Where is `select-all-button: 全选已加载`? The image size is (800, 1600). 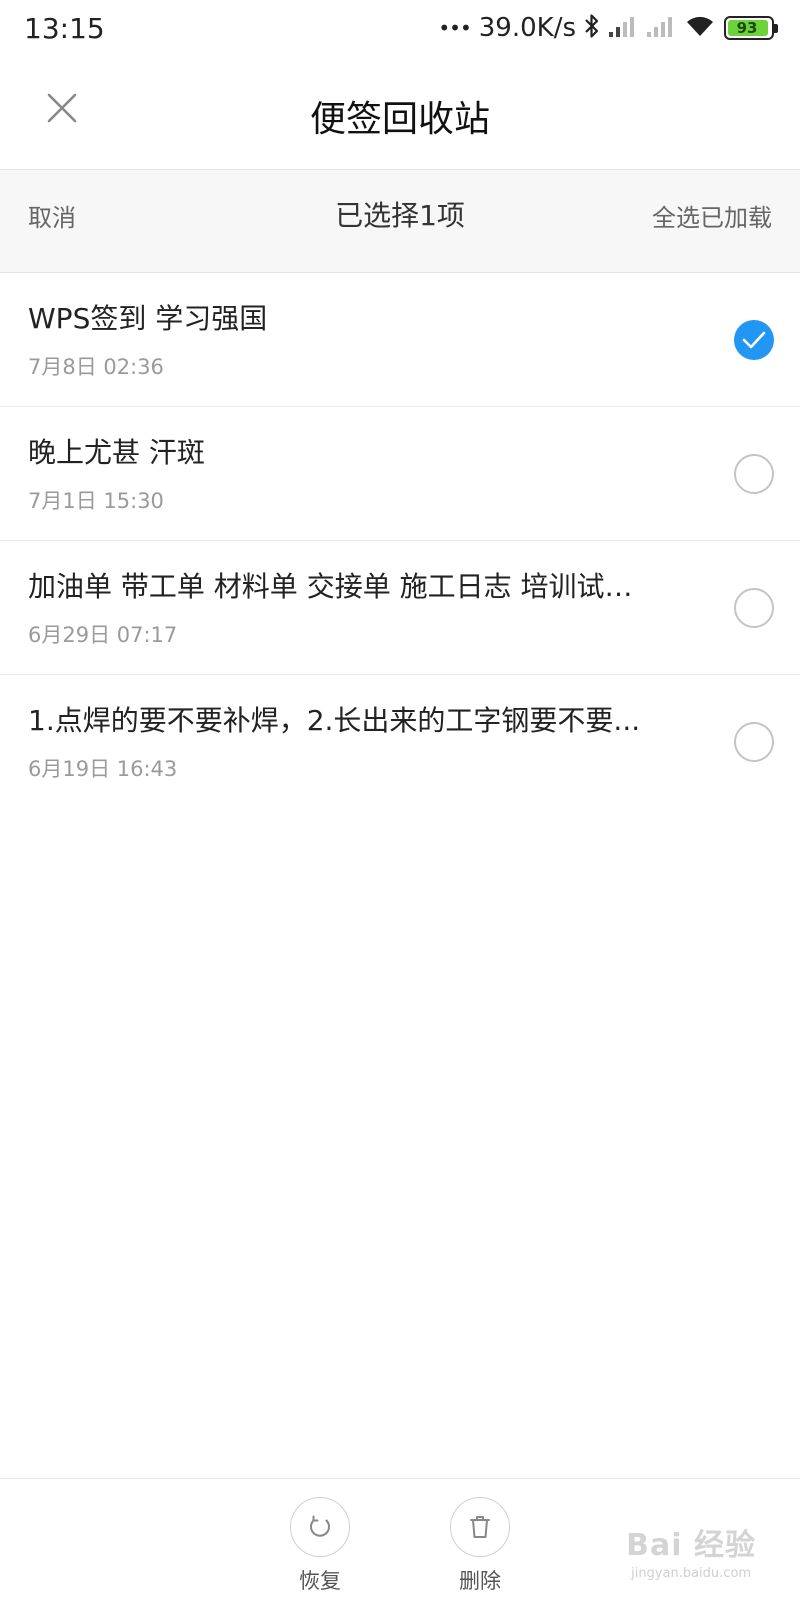 select-all-button: 全选已加载 is located at coordinates (712, 215).